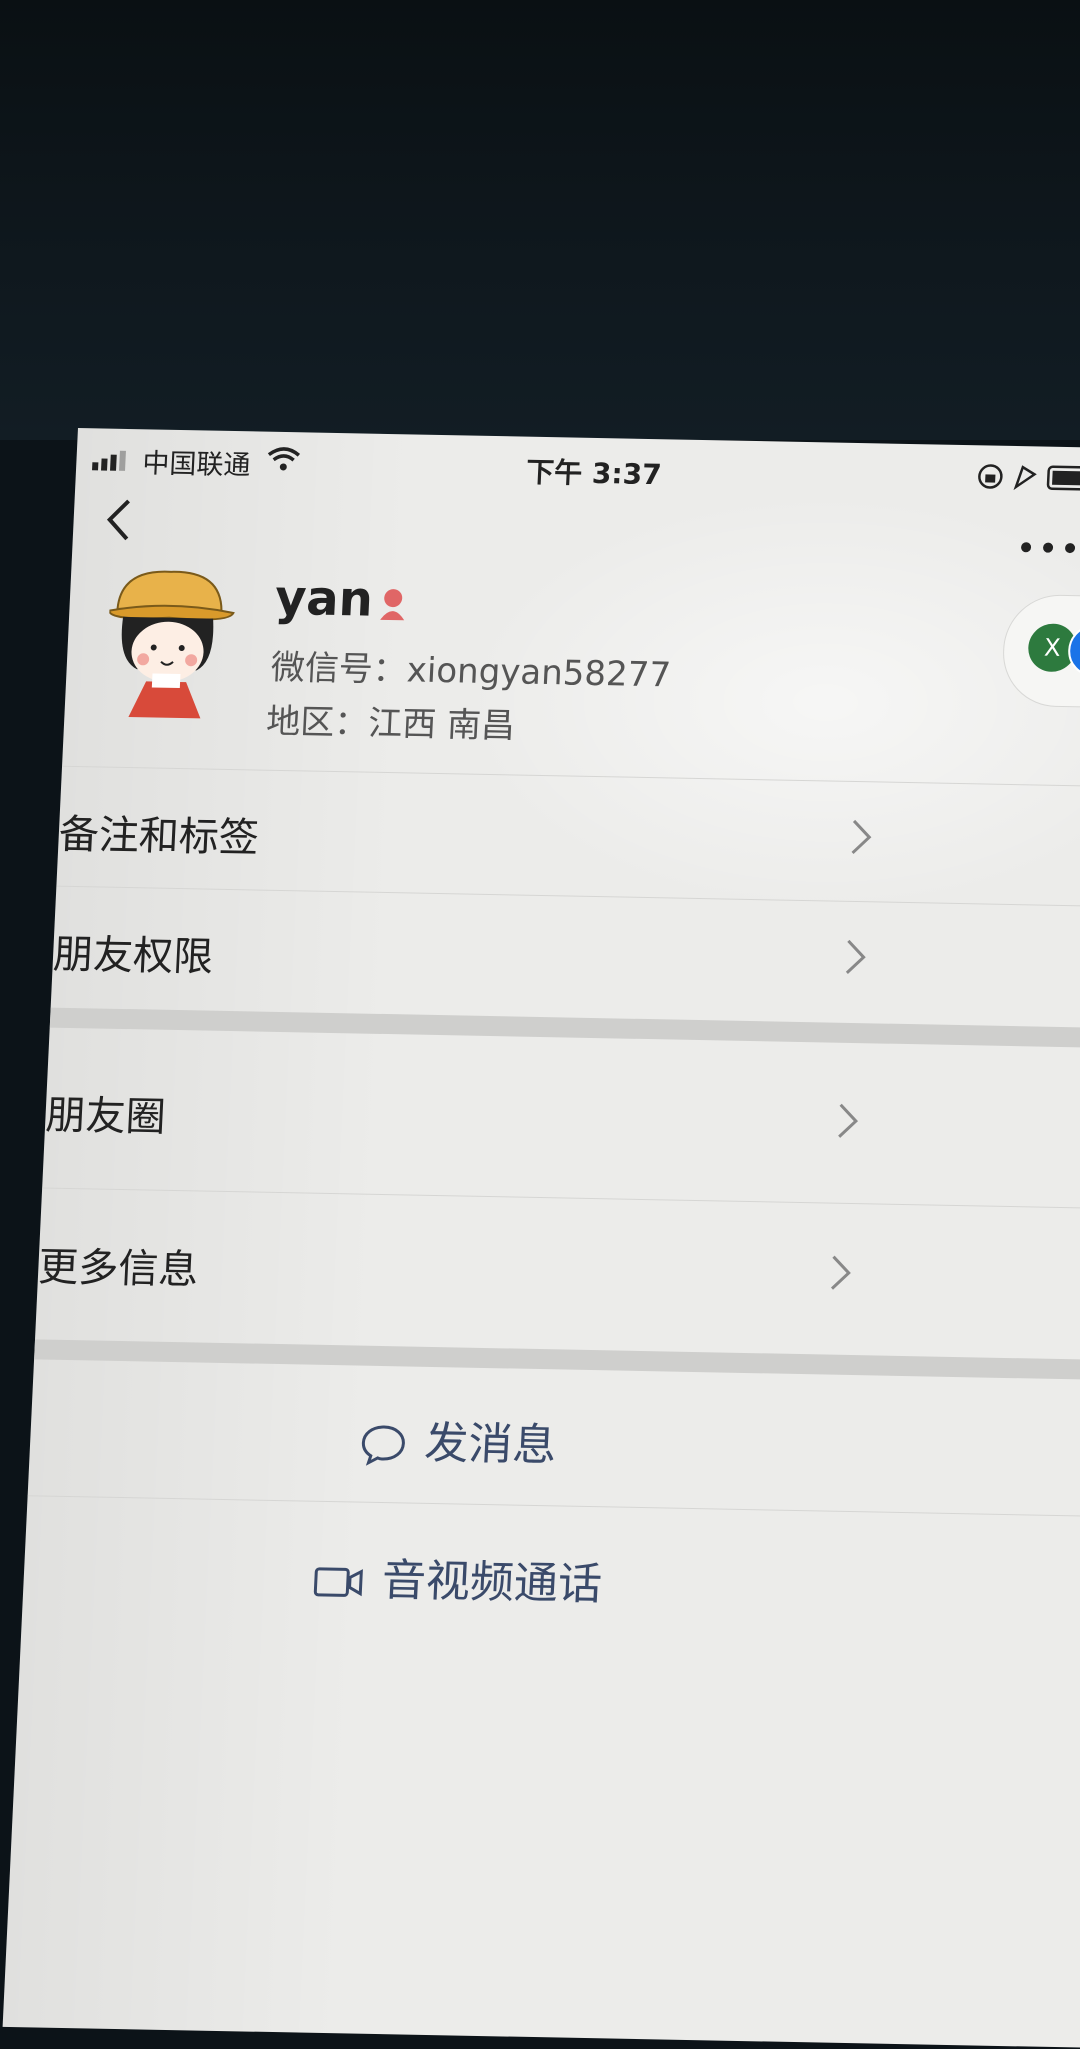 The width and height of the screenshot is (1080, 2049). I want to click on video-camera-icon, so click(338, 1582).